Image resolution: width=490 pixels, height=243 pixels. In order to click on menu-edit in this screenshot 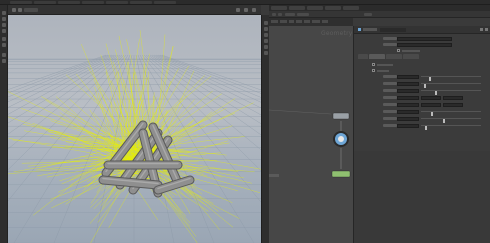, I will do `click(283, 21)`.